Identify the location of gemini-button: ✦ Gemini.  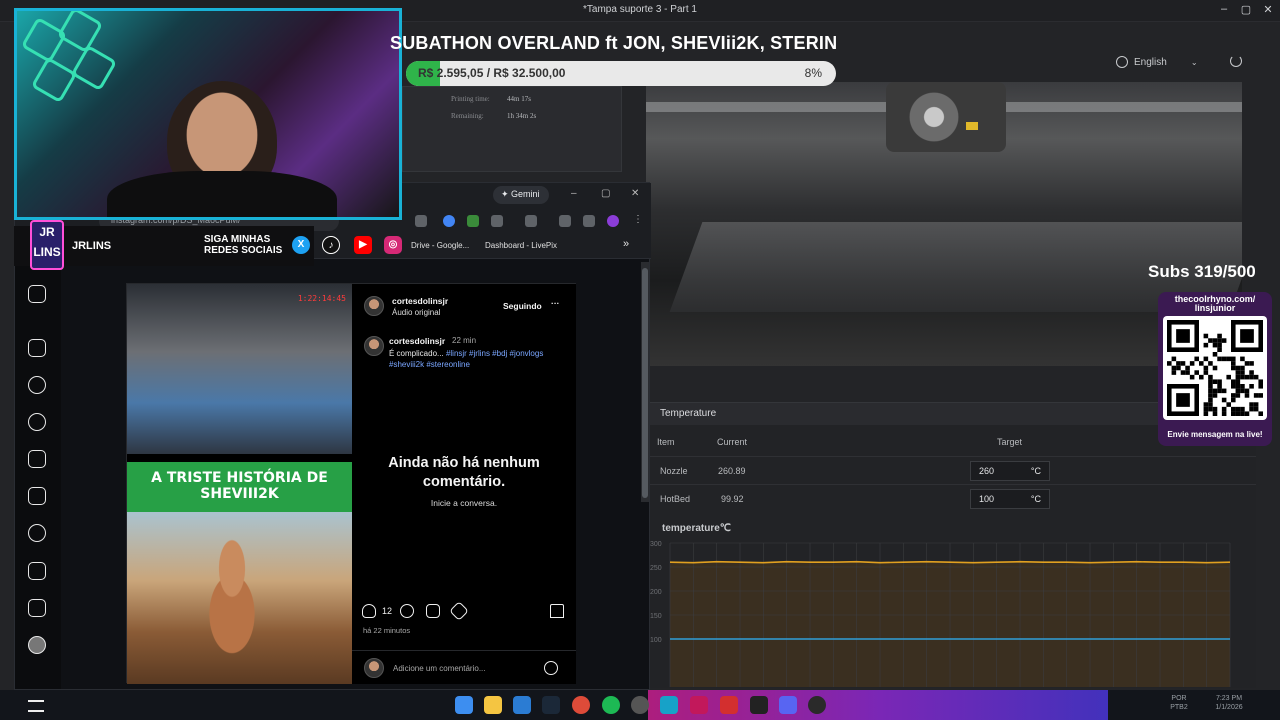
(521, 195).